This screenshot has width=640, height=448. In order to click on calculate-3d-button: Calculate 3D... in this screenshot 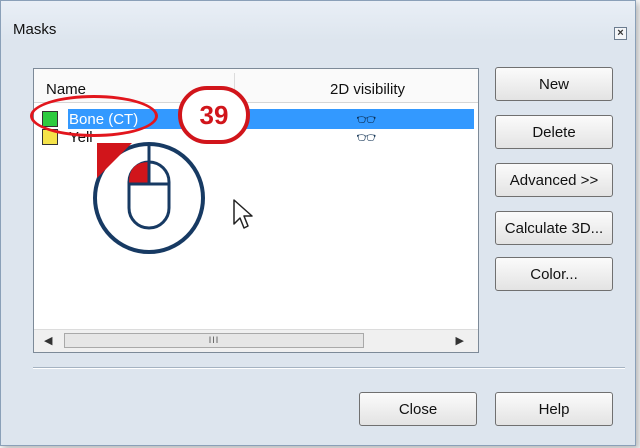, I will do `click(554, 228)`.